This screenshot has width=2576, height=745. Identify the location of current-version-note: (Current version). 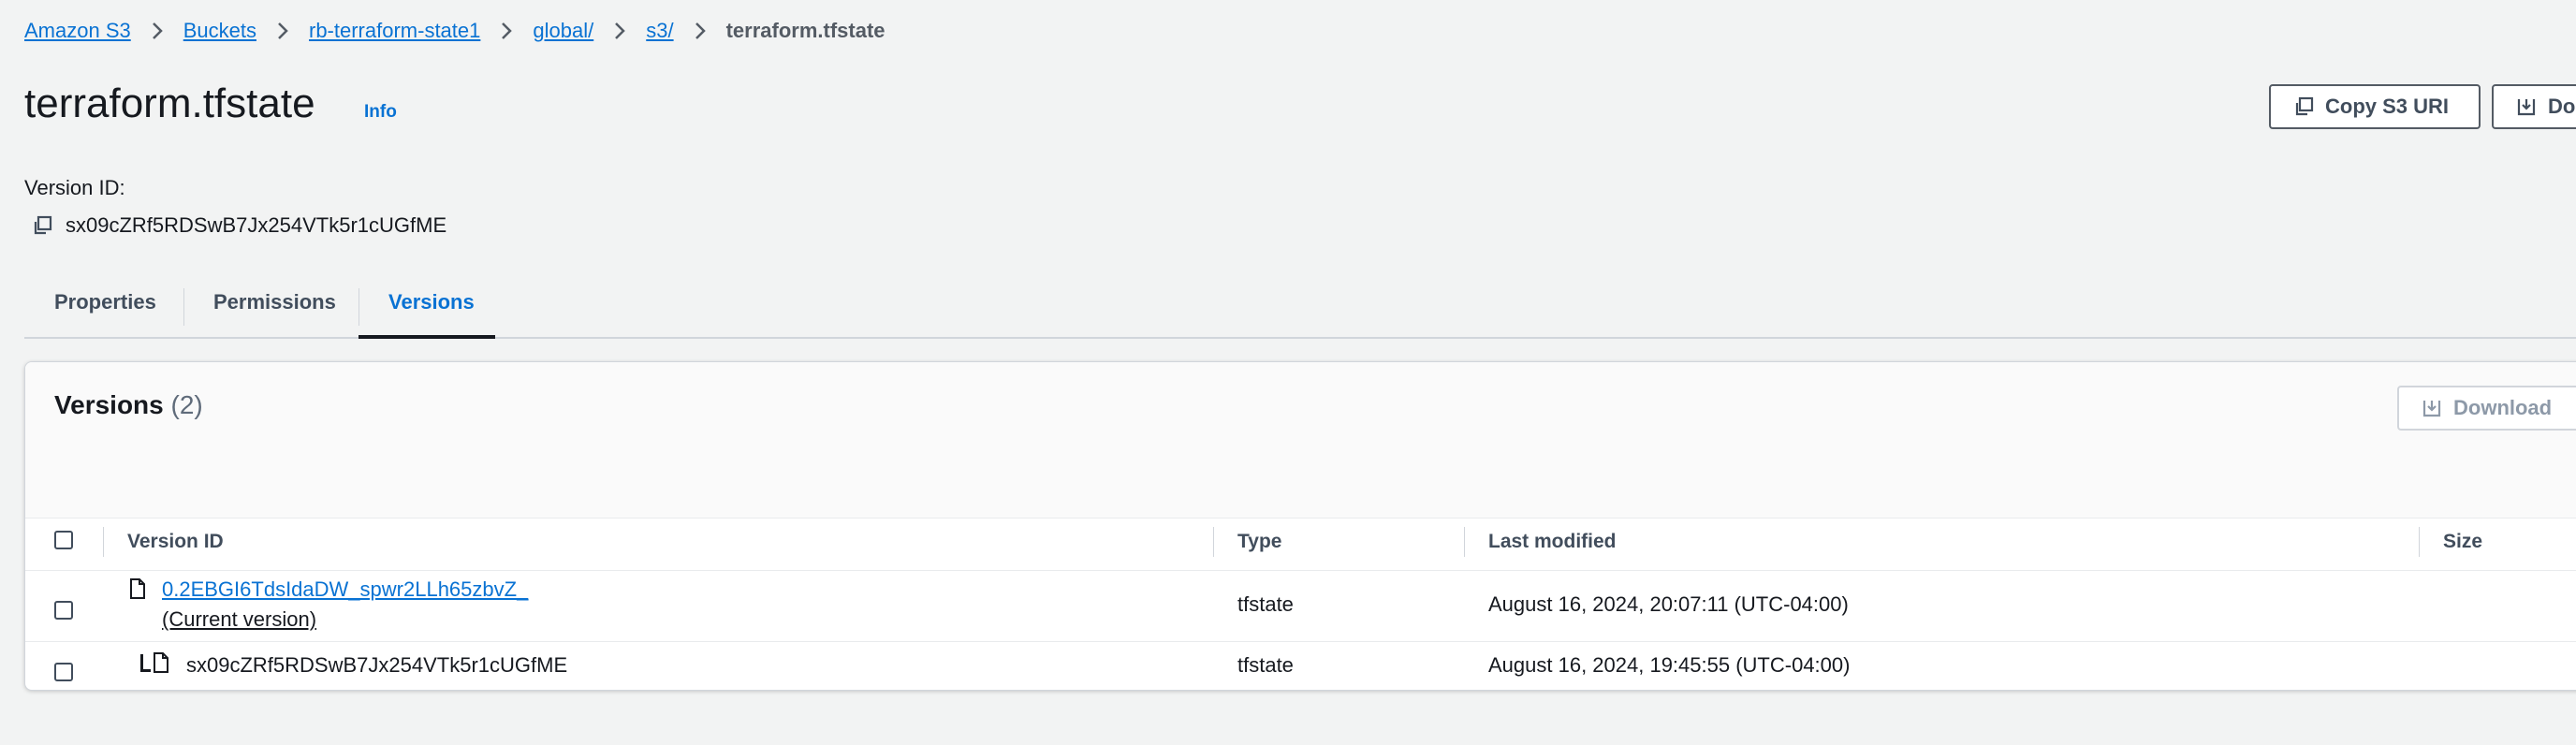
(239, 619).